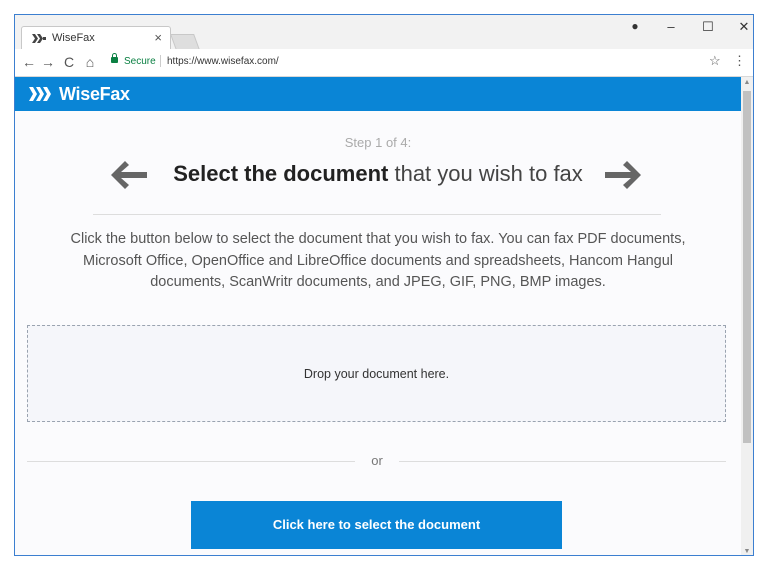  What do you see at coordinates (48, 62) in the screenshot?
I see `forward-button: →` at bounding box center [48, 62].